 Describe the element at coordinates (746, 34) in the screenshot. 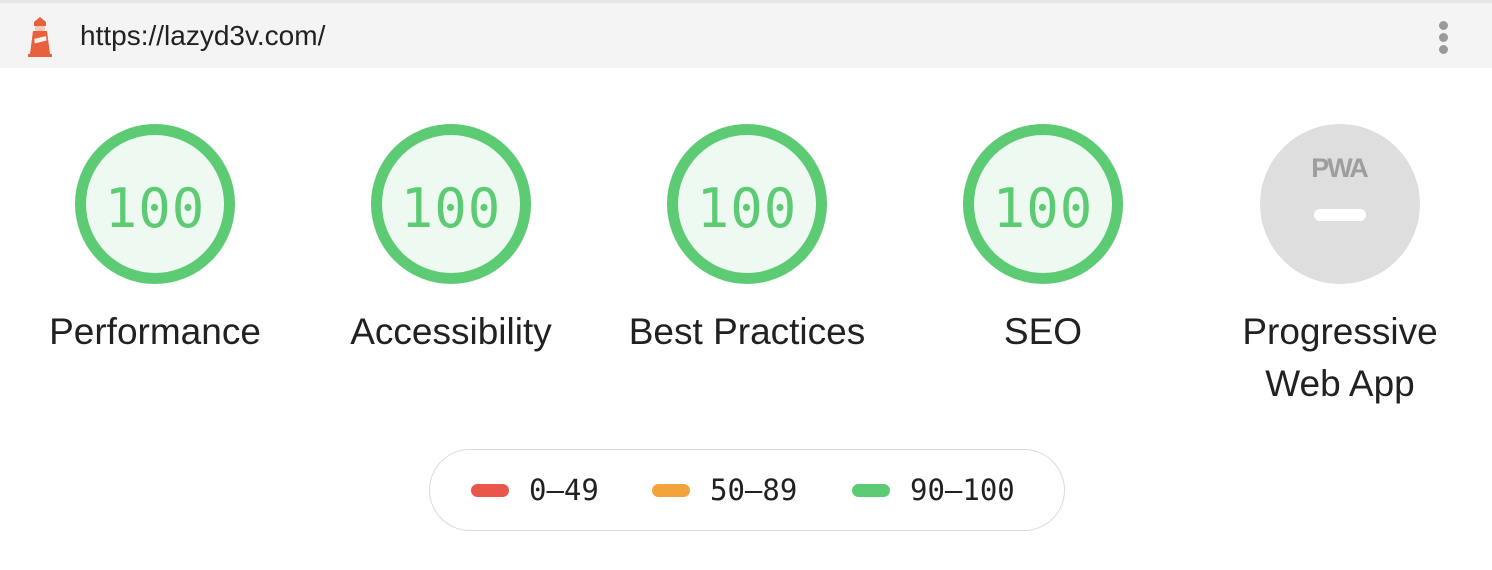

I see `report-header: https://lazyd3v.com/` at that location.